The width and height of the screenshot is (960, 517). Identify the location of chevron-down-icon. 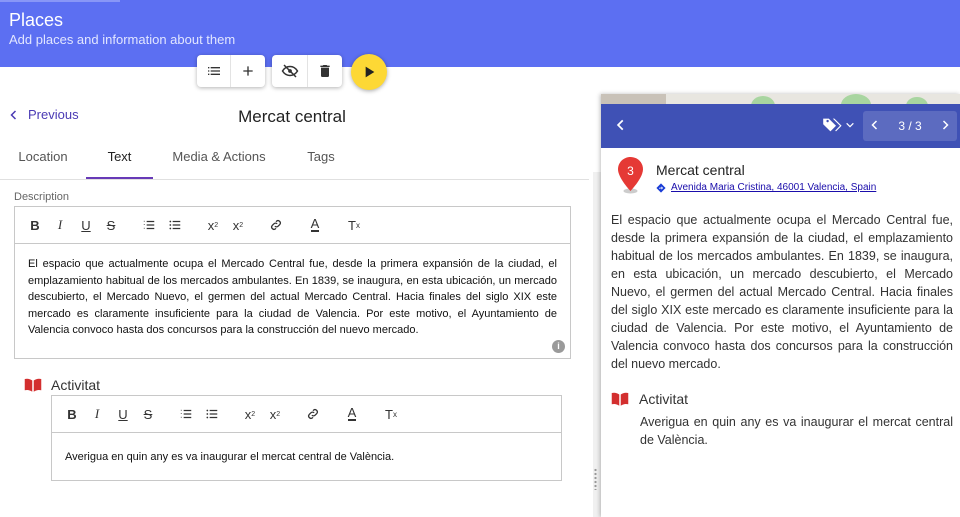
(850, 125).